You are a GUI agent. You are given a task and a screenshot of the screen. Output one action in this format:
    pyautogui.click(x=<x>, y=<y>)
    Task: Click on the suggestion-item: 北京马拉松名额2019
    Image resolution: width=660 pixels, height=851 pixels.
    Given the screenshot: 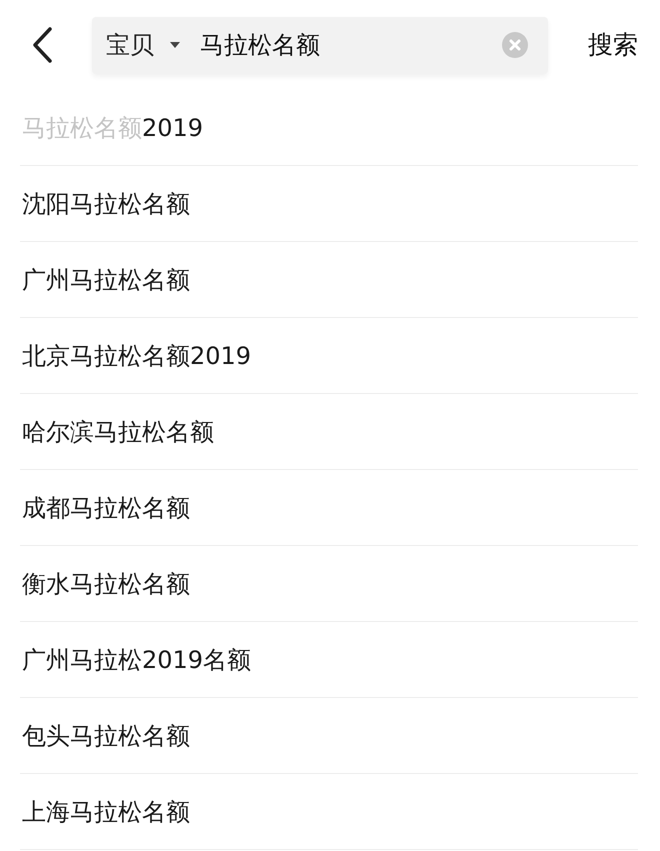 What is the action you would take?
    pyautogui.click(x=137, y=356)
    